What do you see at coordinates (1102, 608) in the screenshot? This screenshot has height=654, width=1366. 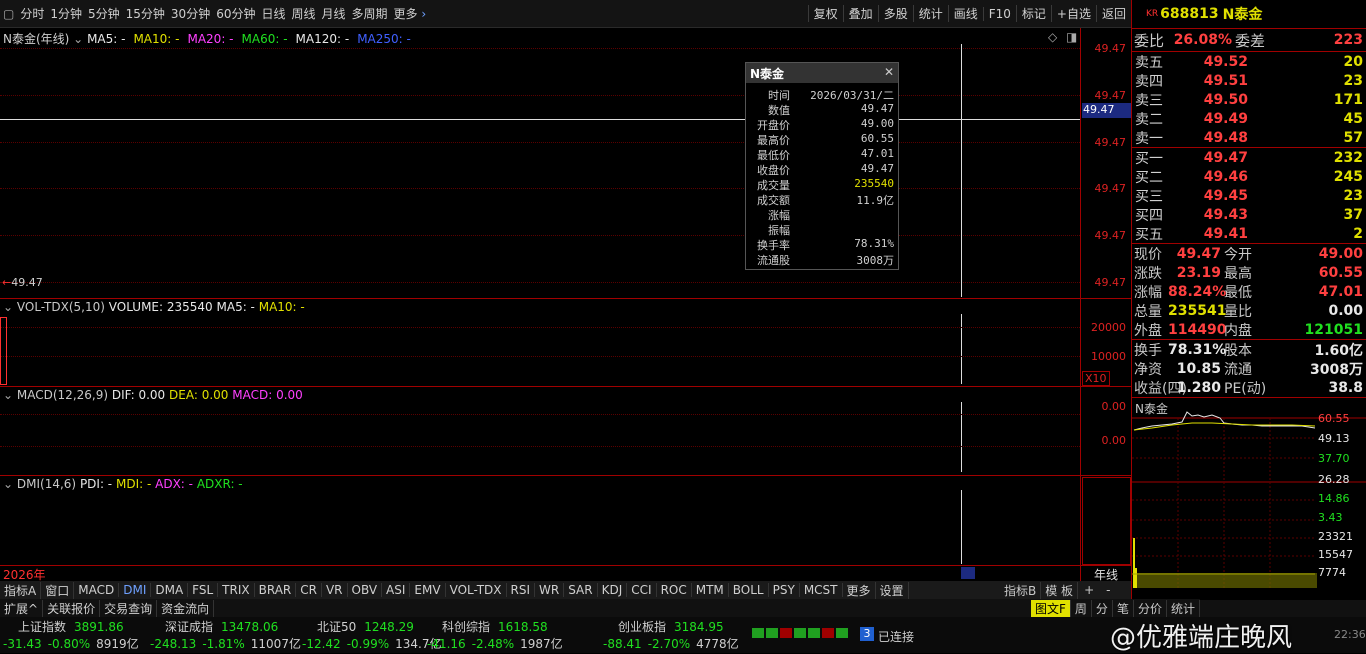 I see `quote-tab: 分` at bounding box center [1102, 608].